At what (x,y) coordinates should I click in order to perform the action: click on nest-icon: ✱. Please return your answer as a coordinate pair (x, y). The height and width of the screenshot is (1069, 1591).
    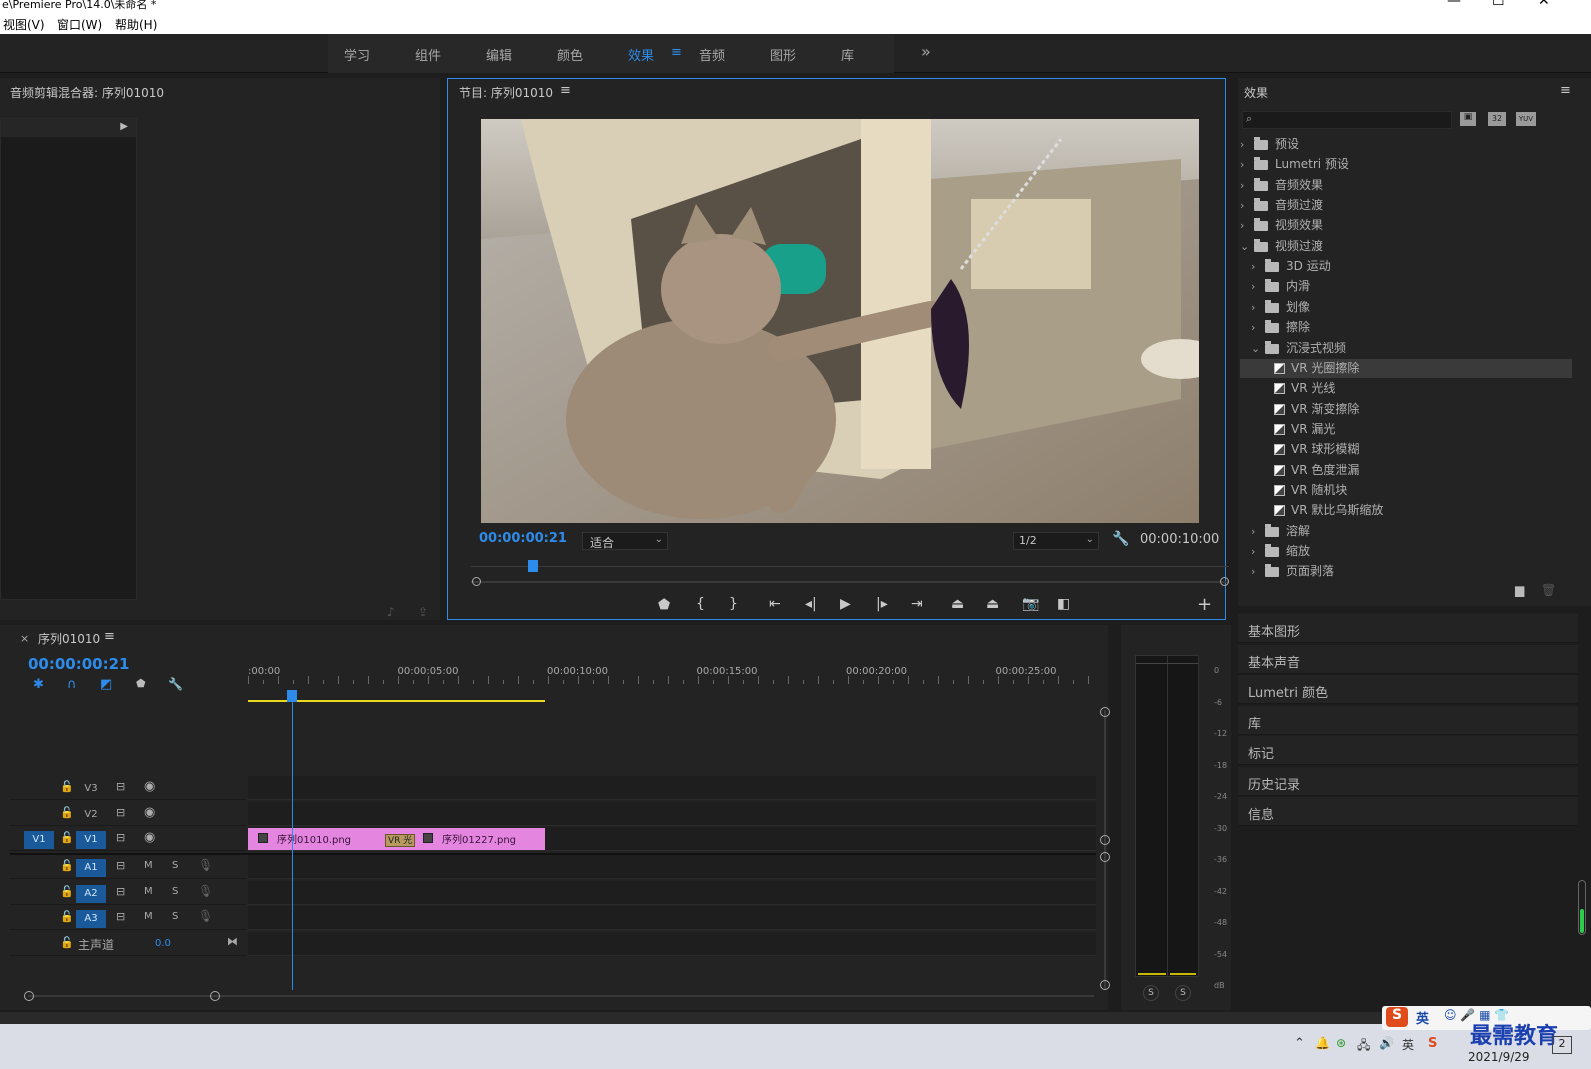
    Looking at the image, I should click on (38, 684).